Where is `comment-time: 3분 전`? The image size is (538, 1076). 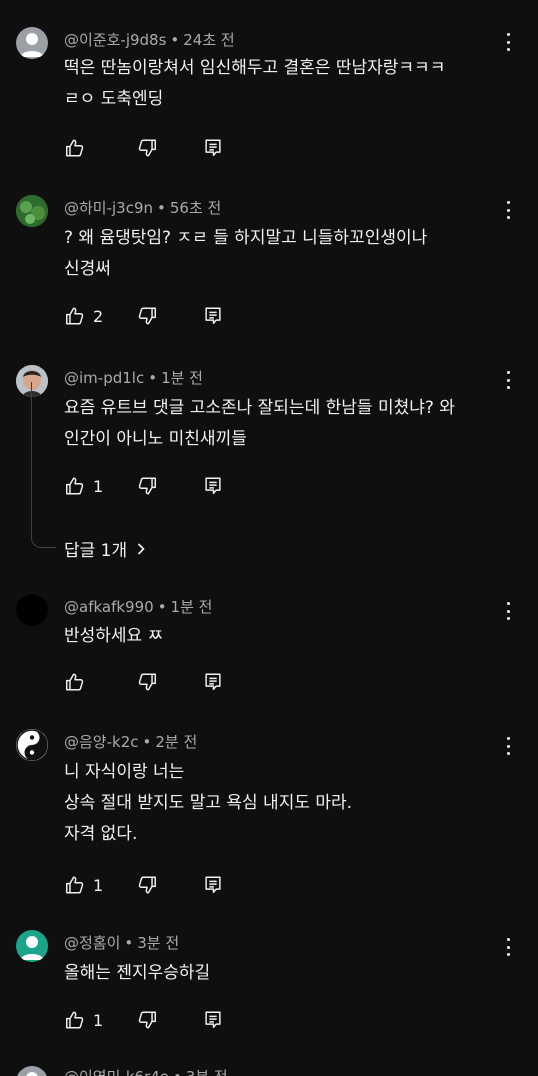 comment-time: 3분 전 is located at coordinates (158, 943).